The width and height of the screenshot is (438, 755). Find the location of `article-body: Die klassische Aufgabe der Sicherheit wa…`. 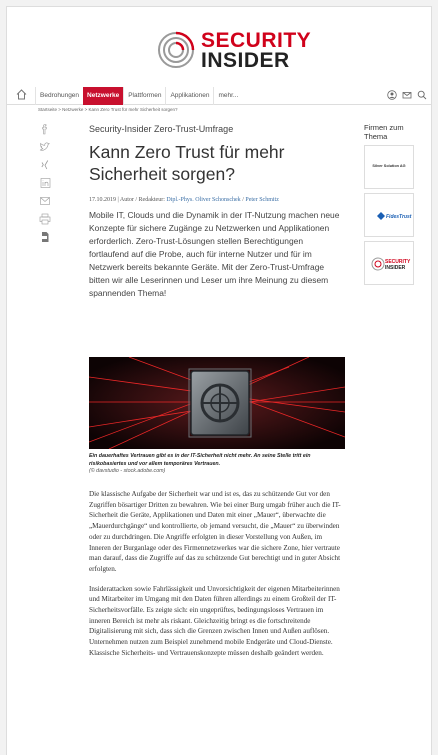

article-body: Die klassische Aufgabe der Sicherheit wa… is located at coordinates (217, 578).